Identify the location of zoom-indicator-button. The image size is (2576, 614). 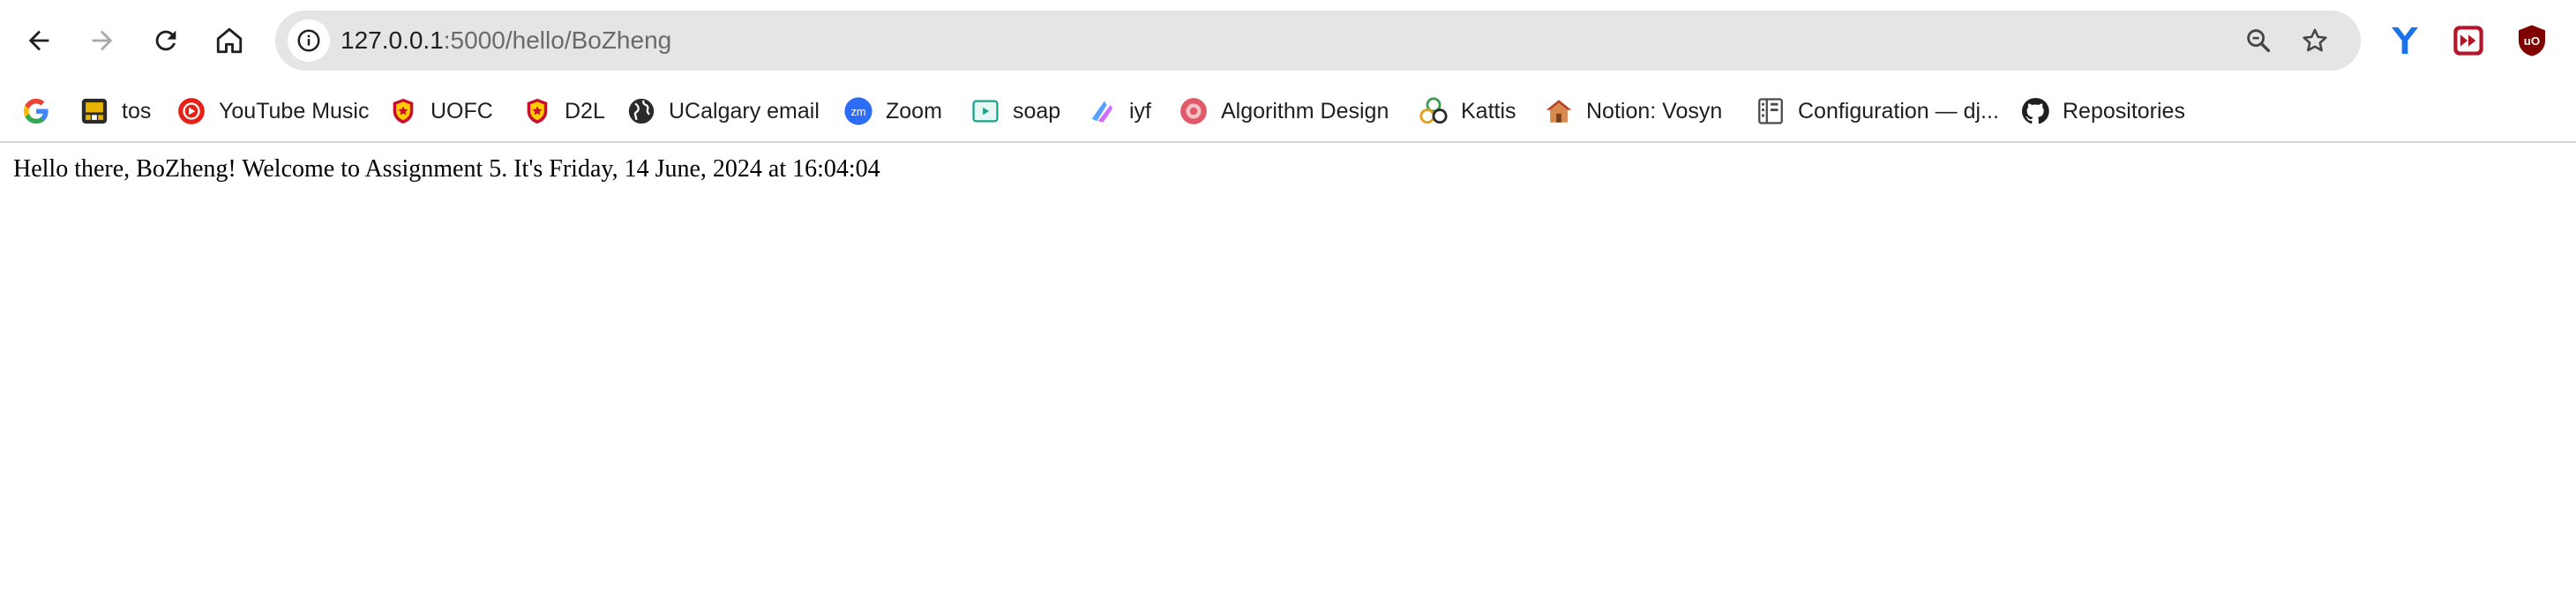
(2258, 40).